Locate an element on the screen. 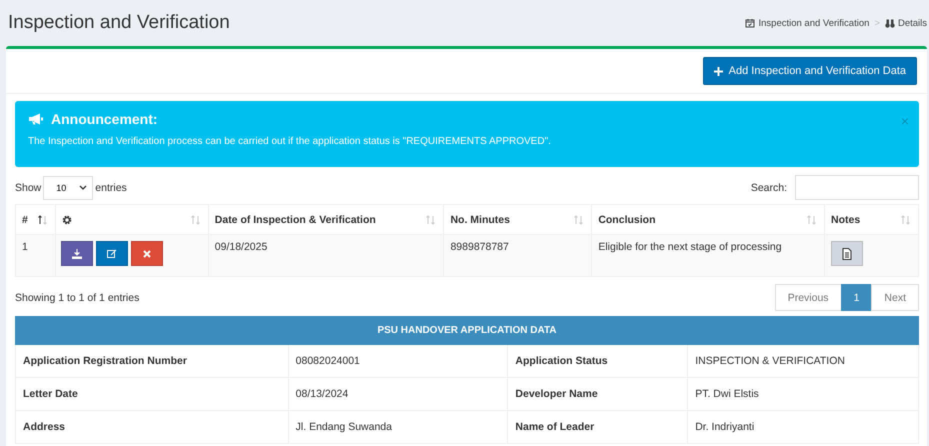  pagination-button: 1 is located at coordinates (856, 297).